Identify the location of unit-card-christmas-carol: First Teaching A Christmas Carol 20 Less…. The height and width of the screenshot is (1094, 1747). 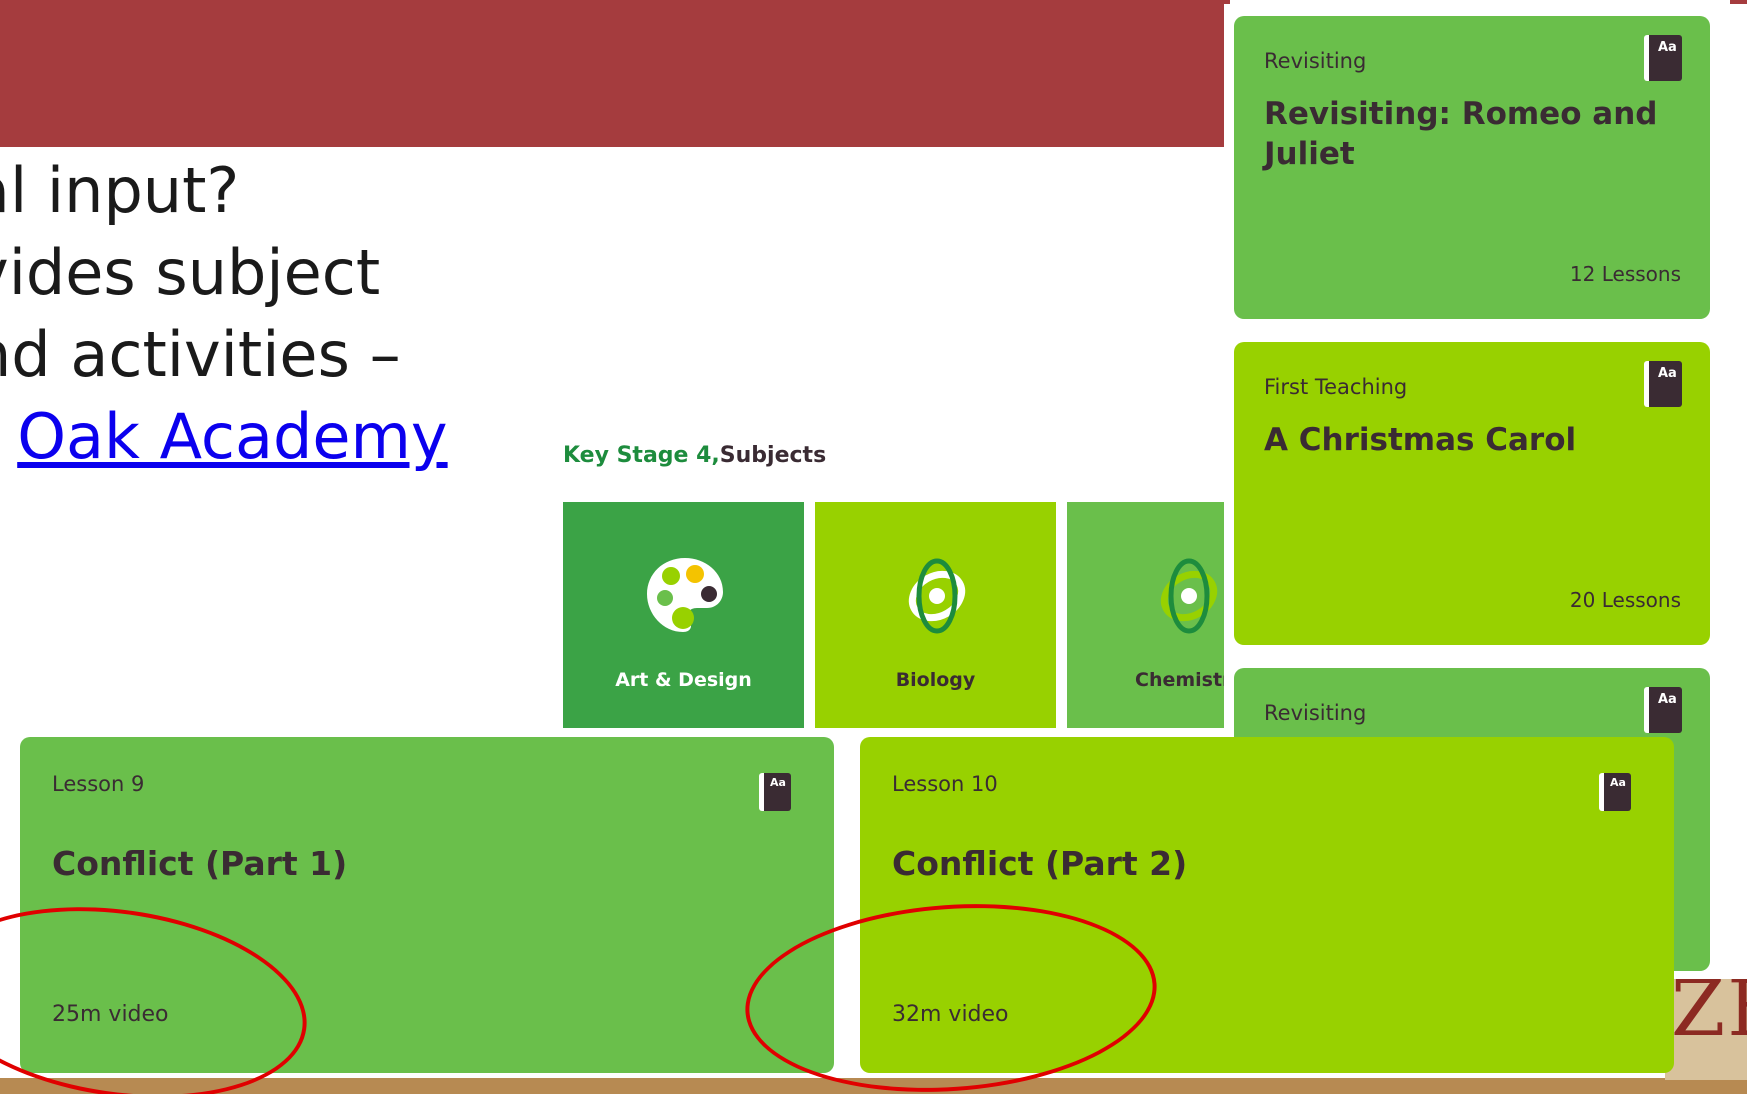
(1472, 493).